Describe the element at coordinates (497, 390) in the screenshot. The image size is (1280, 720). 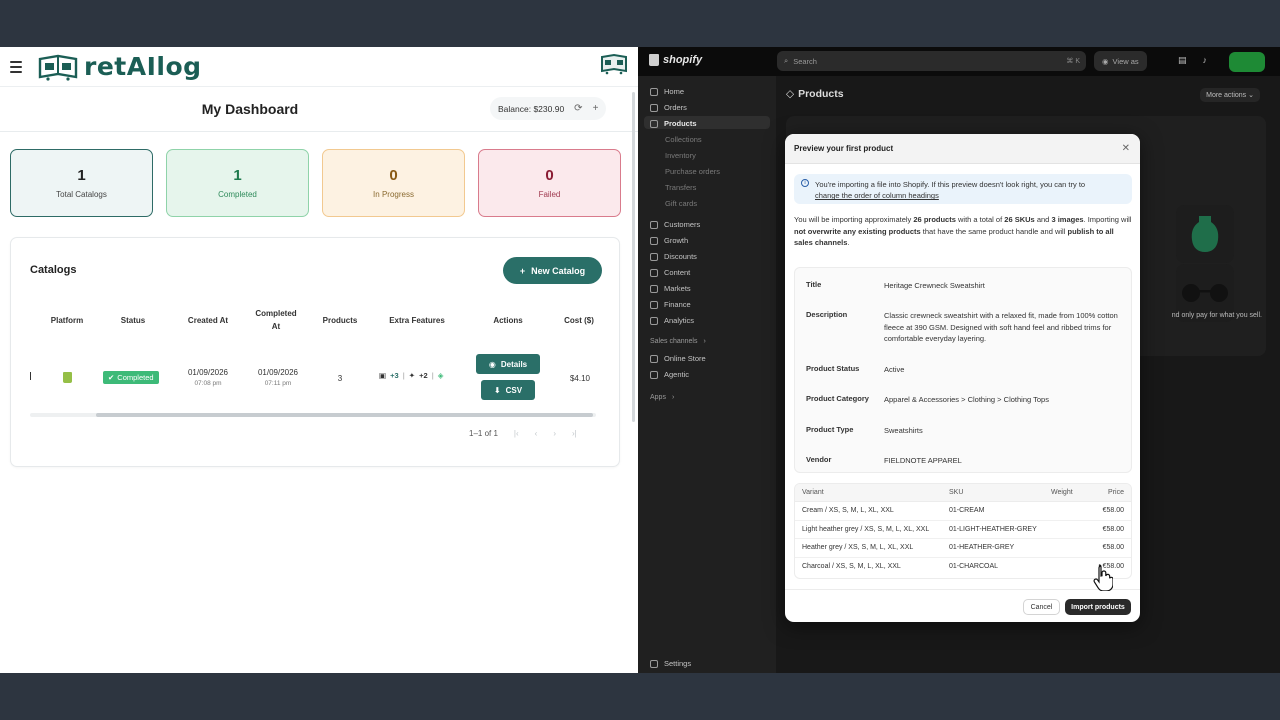
I see `download-icon: ⬇` at that location.